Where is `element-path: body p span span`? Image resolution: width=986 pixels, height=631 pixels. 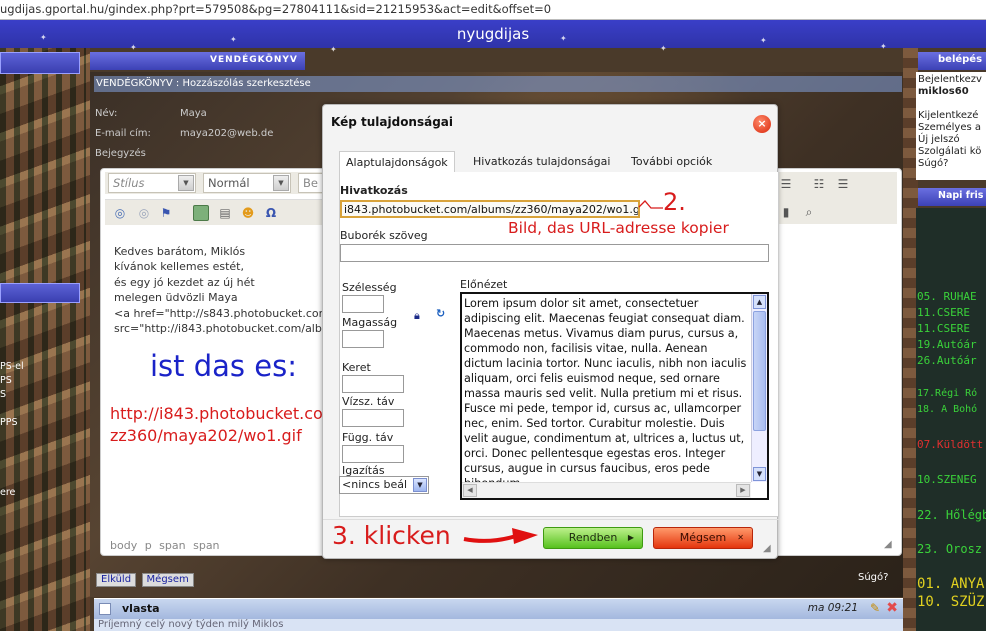 element-path: body p span span is located at coordinates (165, 545).